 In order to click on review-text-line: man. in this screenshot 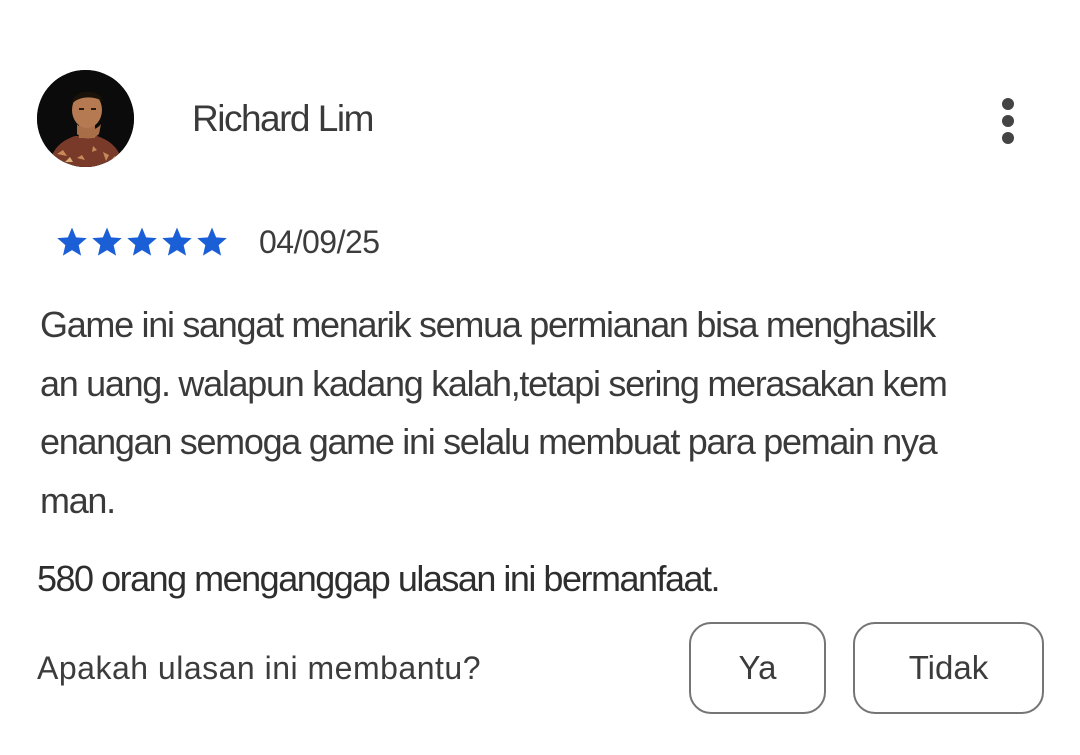, I will do `click(78, 500)`.